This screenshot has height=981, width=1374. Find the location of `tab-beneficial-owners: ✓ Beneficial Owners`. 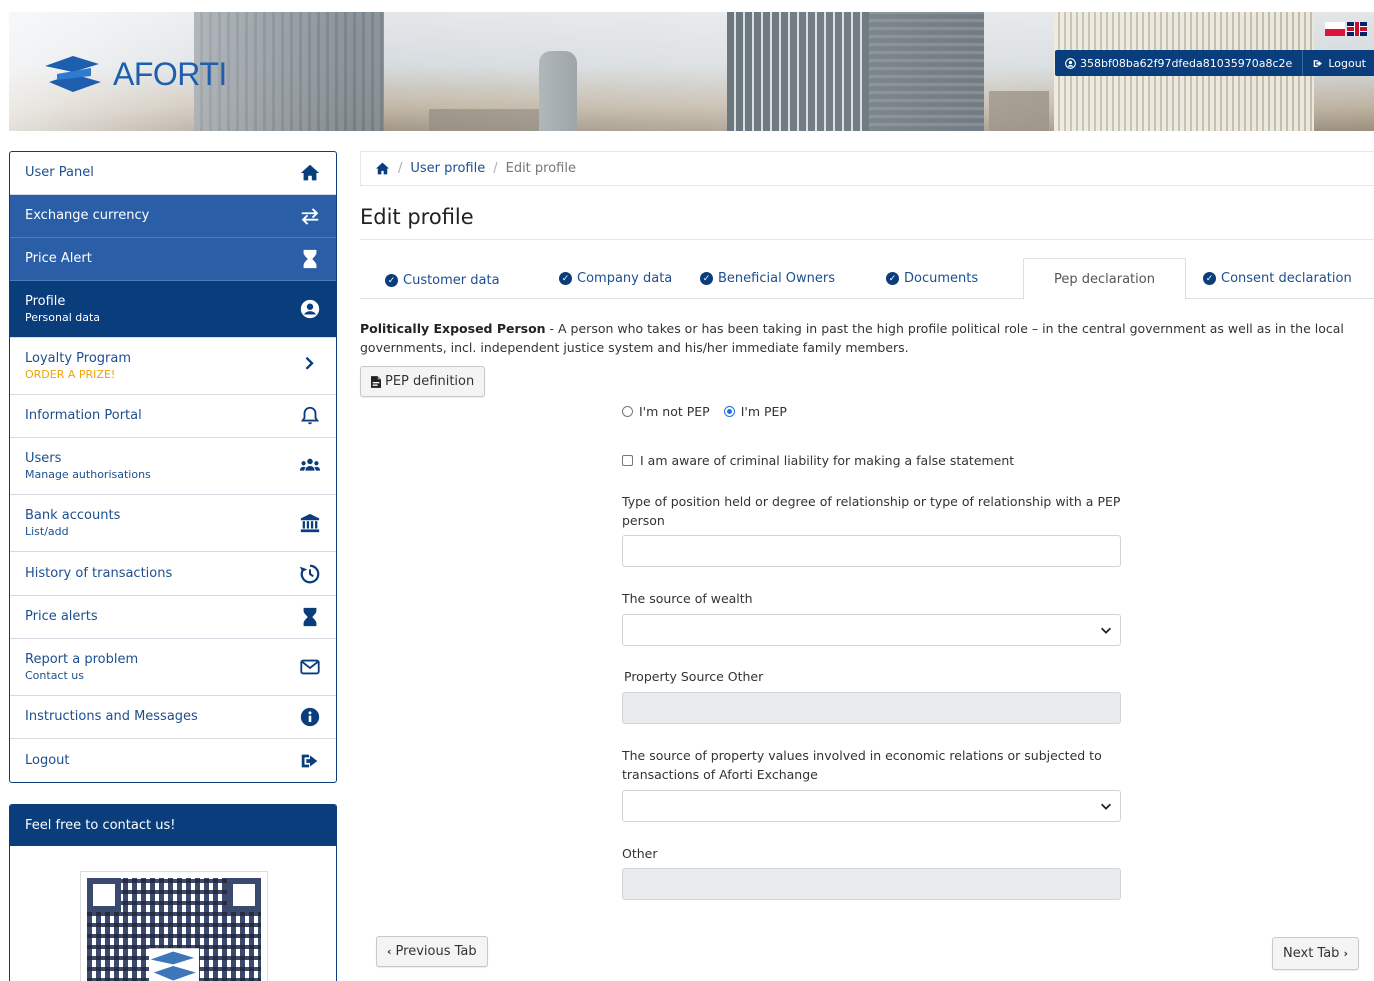

tab-beneficial-owners: ✓ Beneficial Owners is located at coordinates (767, 278).